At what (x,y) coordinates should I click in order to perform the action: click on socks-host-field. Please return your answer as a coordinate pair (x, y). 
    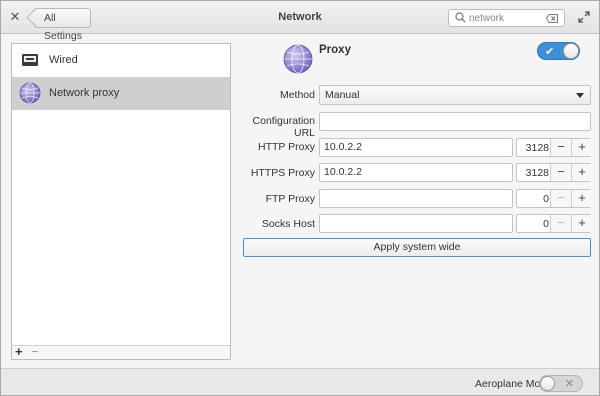
    Looking at the image, I should click on (416, 223).